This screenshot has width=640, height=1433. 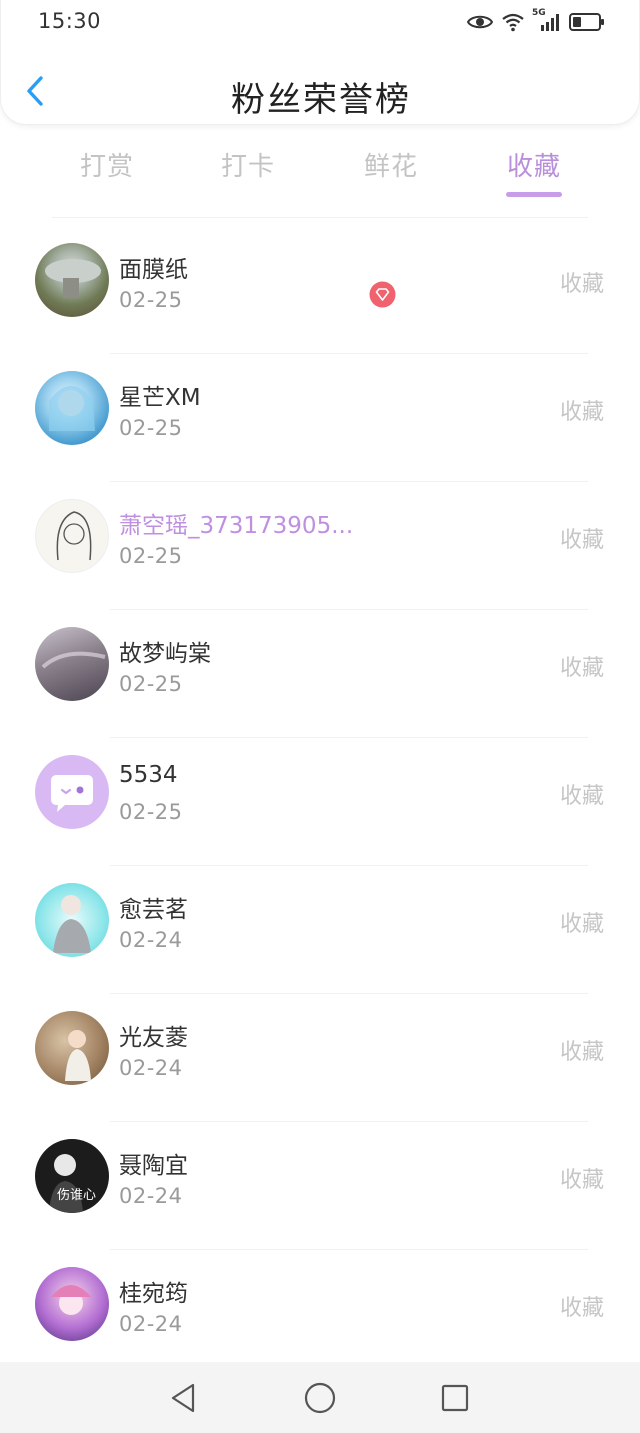 I want to click on system-recents-button, so click(x=455, y=1398).